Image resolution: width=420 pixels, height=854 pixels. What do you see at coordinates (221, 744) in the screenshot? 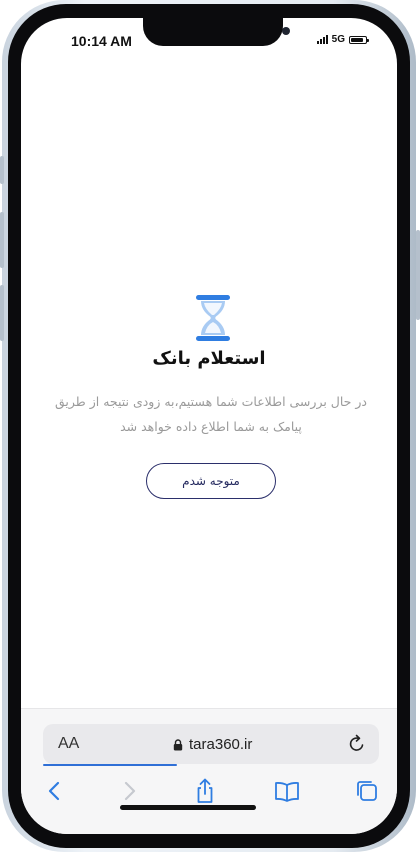
I see `url-text: tara360.ir` at bounding box center [221, 744].